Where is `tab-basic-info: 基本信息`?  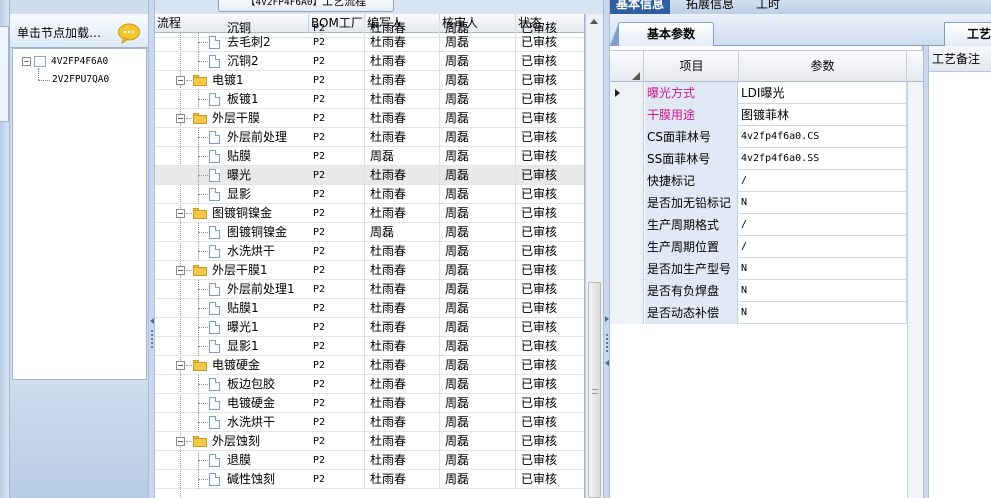 tab-basic-info: 基本信息 is located at coordinates (640, 7).